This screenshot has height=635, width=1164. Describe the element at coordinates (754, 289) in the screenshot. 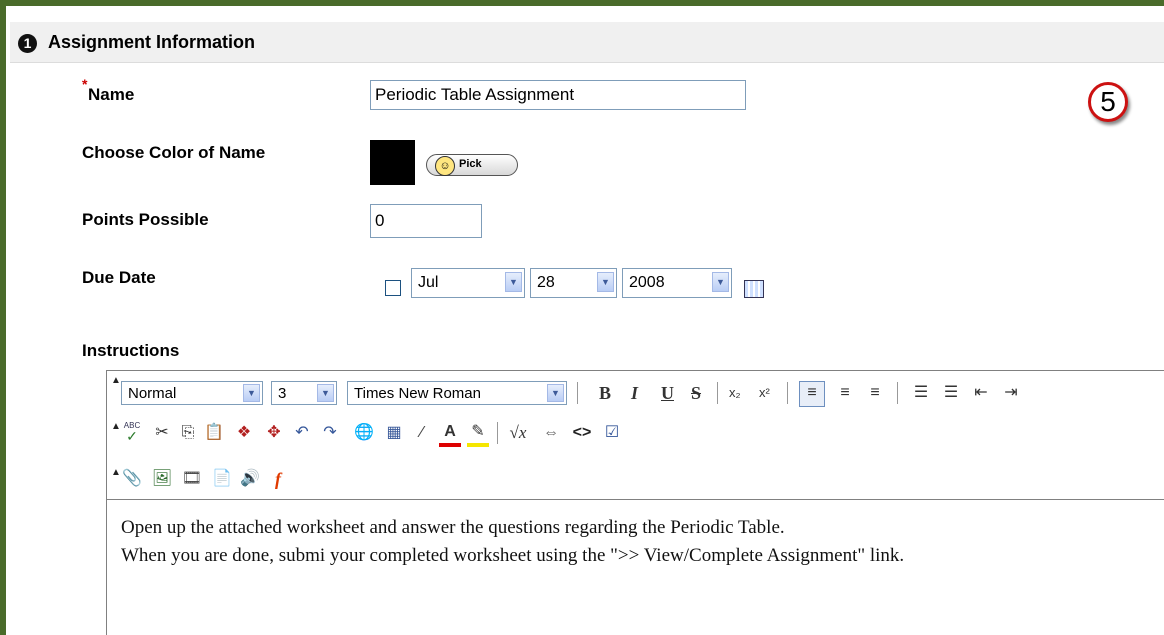

I see `calendar-icon` at that location.